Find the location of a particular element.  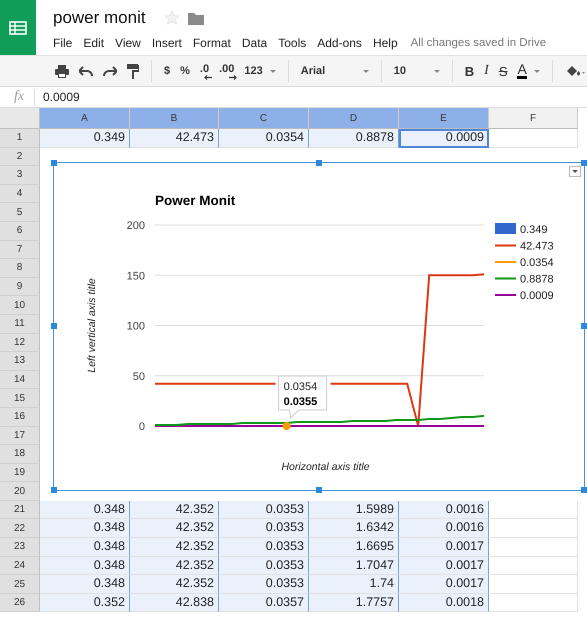

redo-icon is located at coordinates (110, 71).